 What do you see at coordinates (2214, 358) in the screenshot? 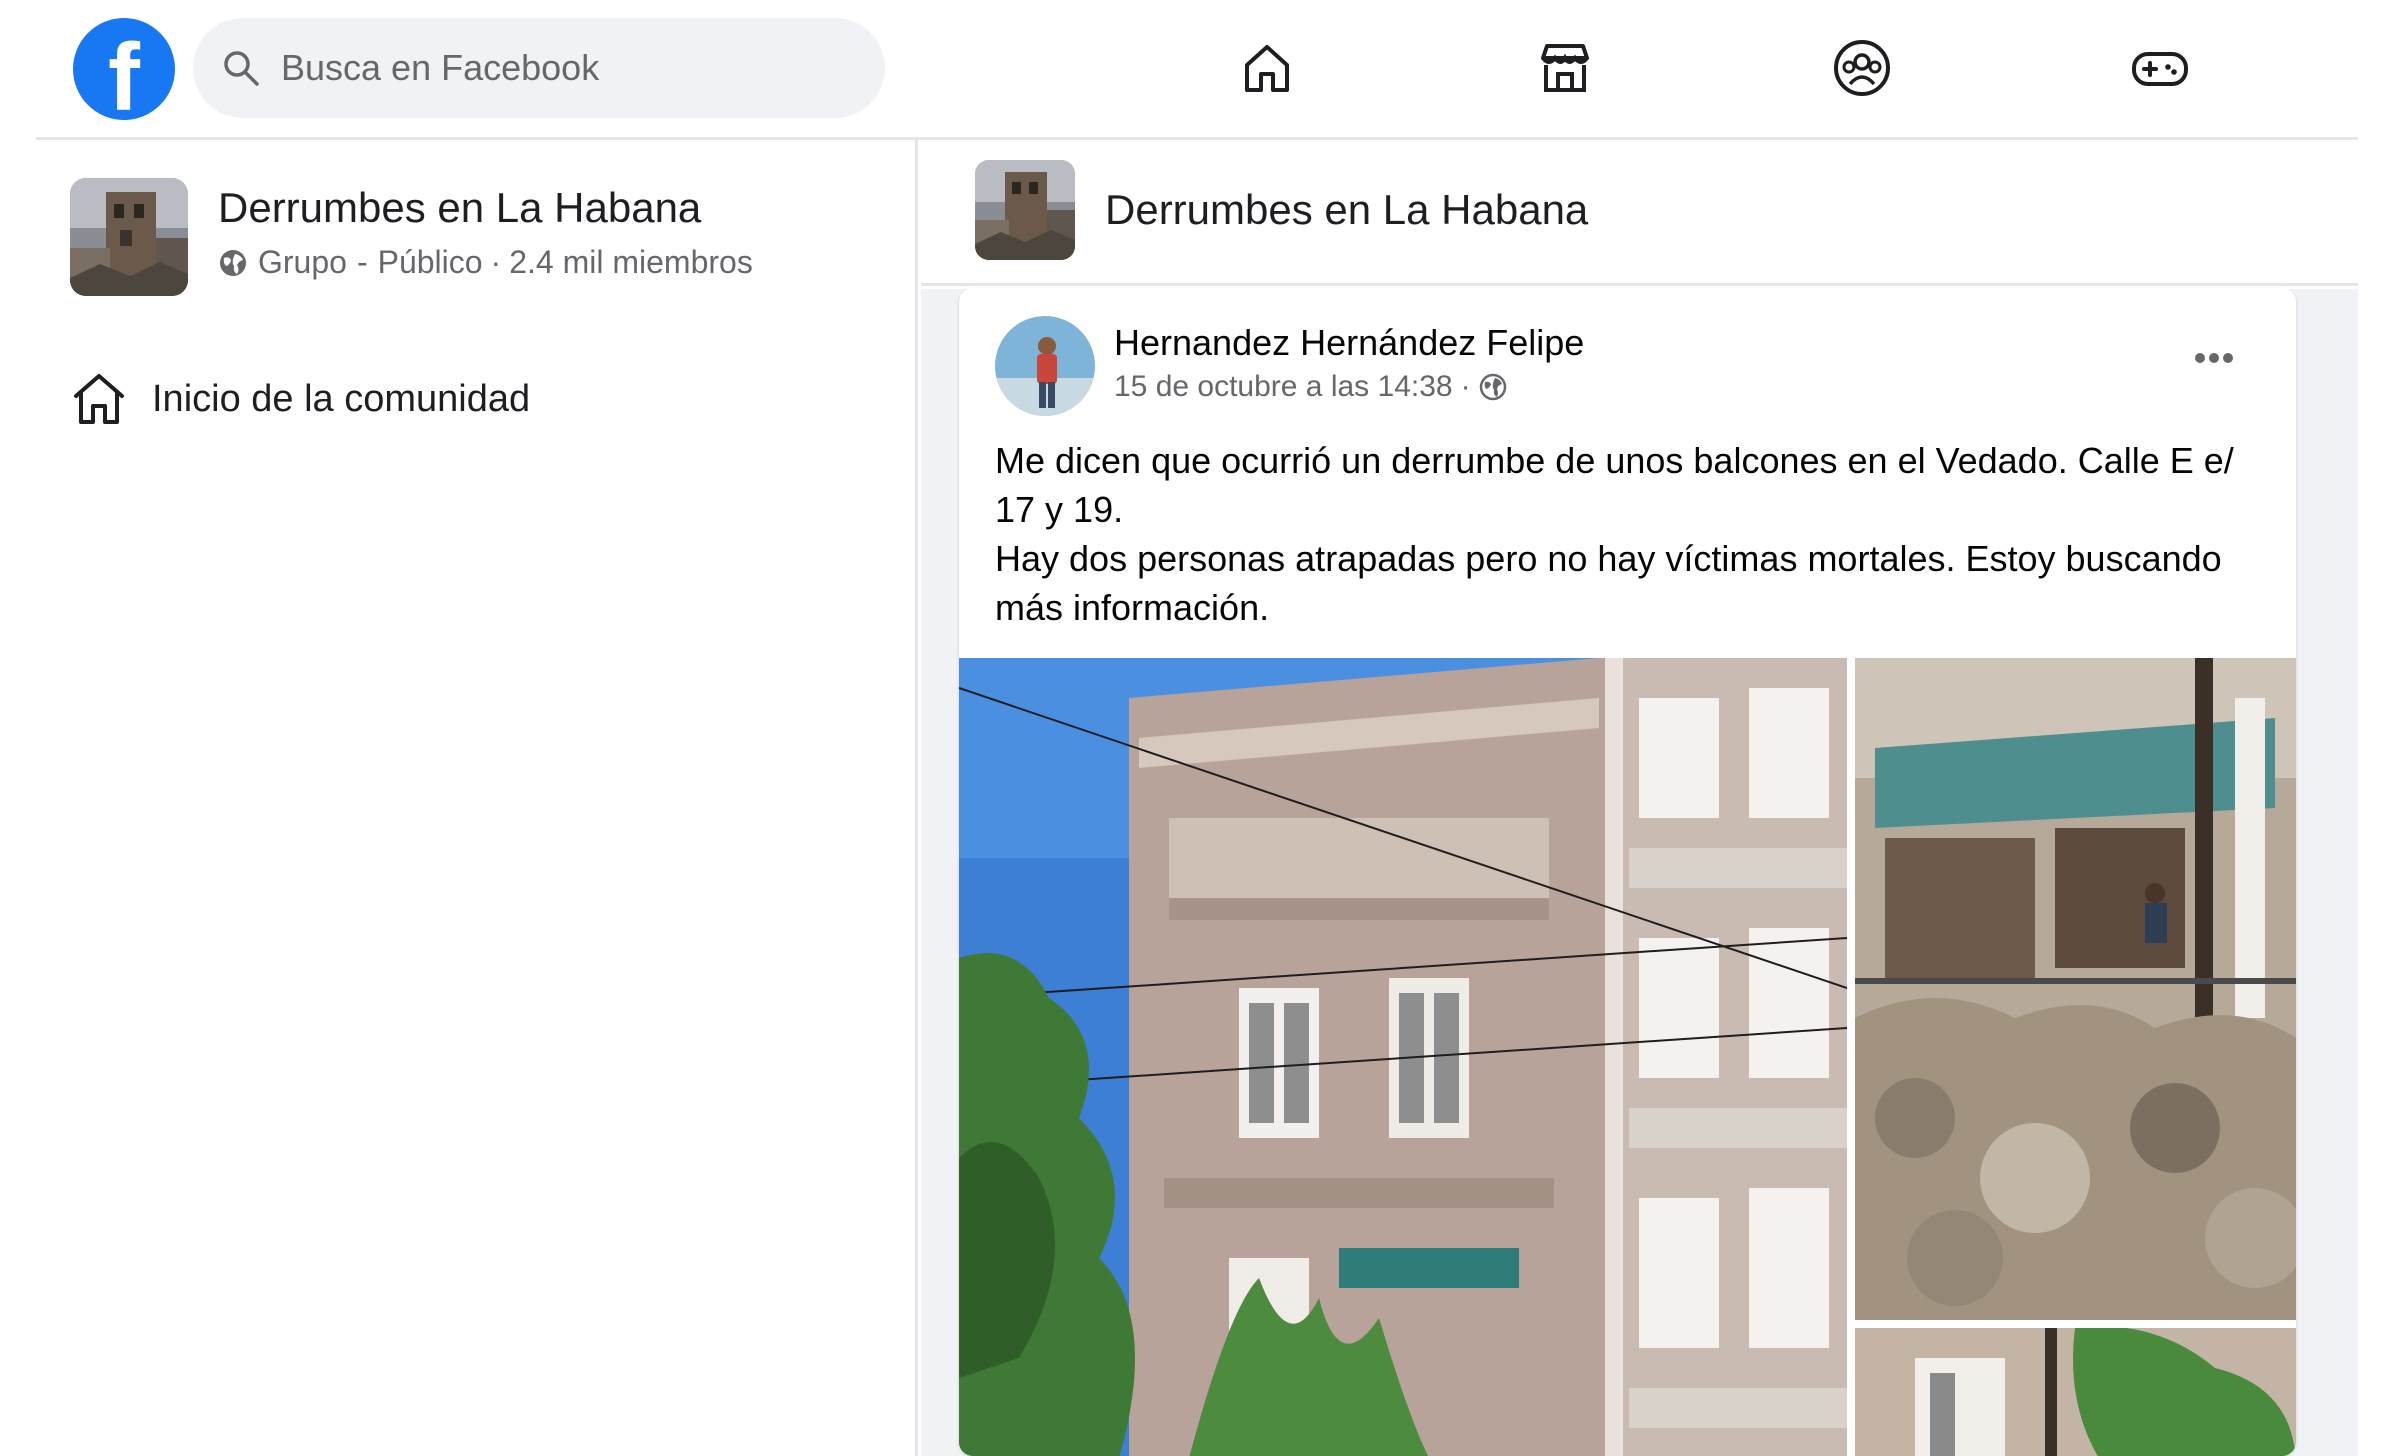
I see `more-options-icon` at bounding box center [2214, 358].